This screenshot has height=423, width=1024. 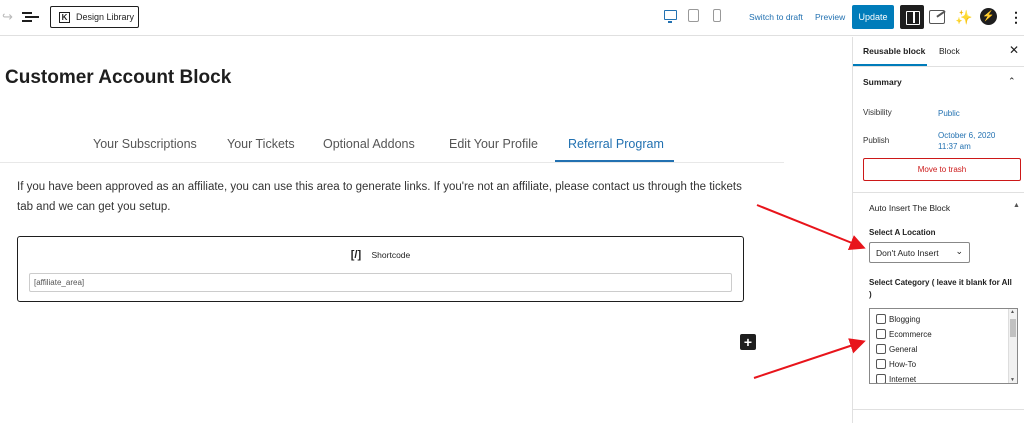 What do you see at coordinates (717, 15) in the screenshot?
I see `mobile-preview-icon` at bounding box center [717, 15].